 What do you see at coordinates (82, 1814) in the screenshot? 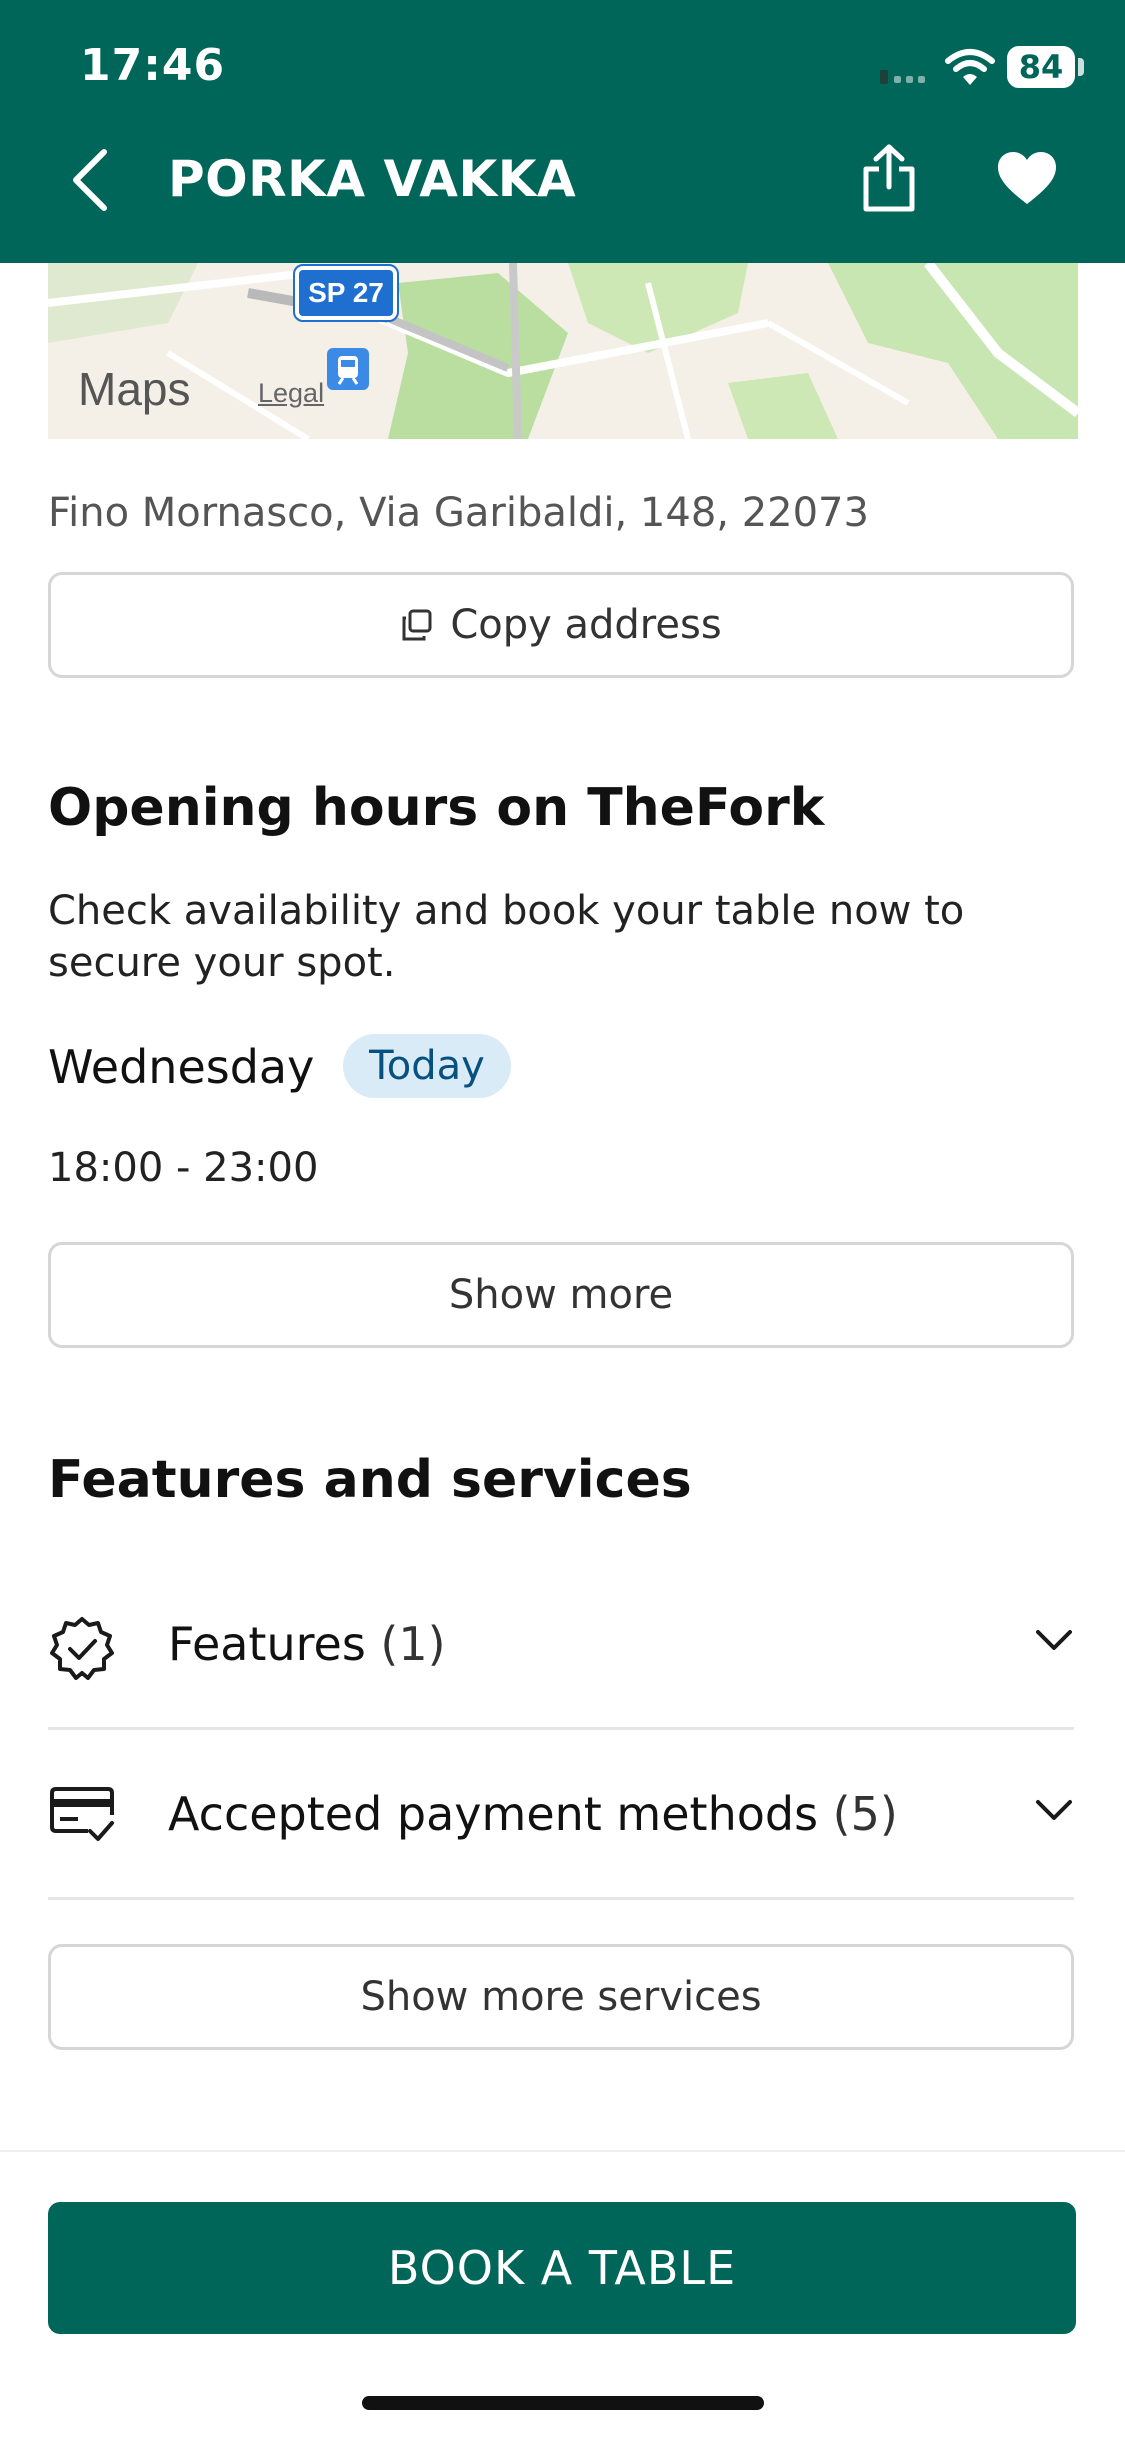
I see `credit-card-check-icon` at bounding box center [82, 1814].